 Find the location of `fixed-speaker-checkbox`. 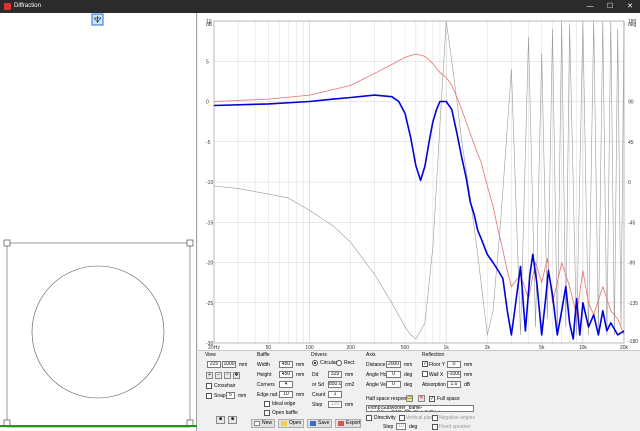

fixed-speaker-checkbox is located at coordinates (435, 427).